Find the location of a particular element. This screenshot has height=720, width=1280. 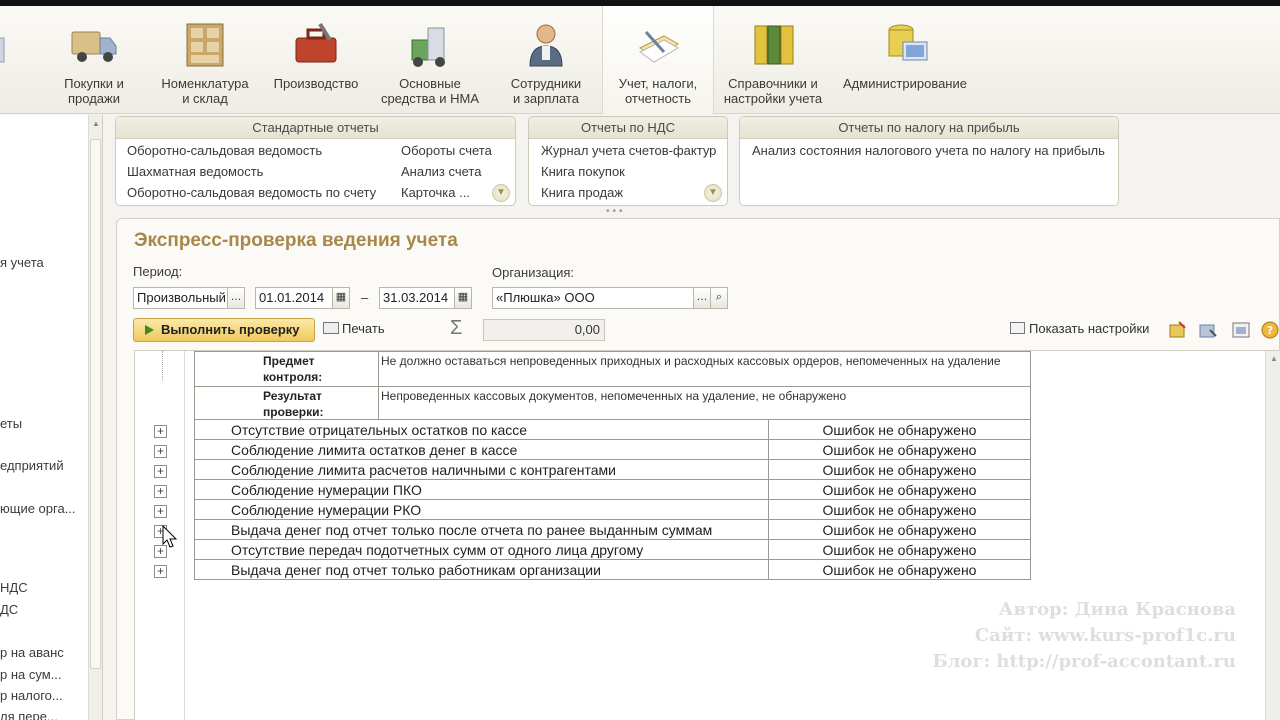

toolbar-item-fixed-assets: Основные средства и НМА is located at coordinates (430, 60).